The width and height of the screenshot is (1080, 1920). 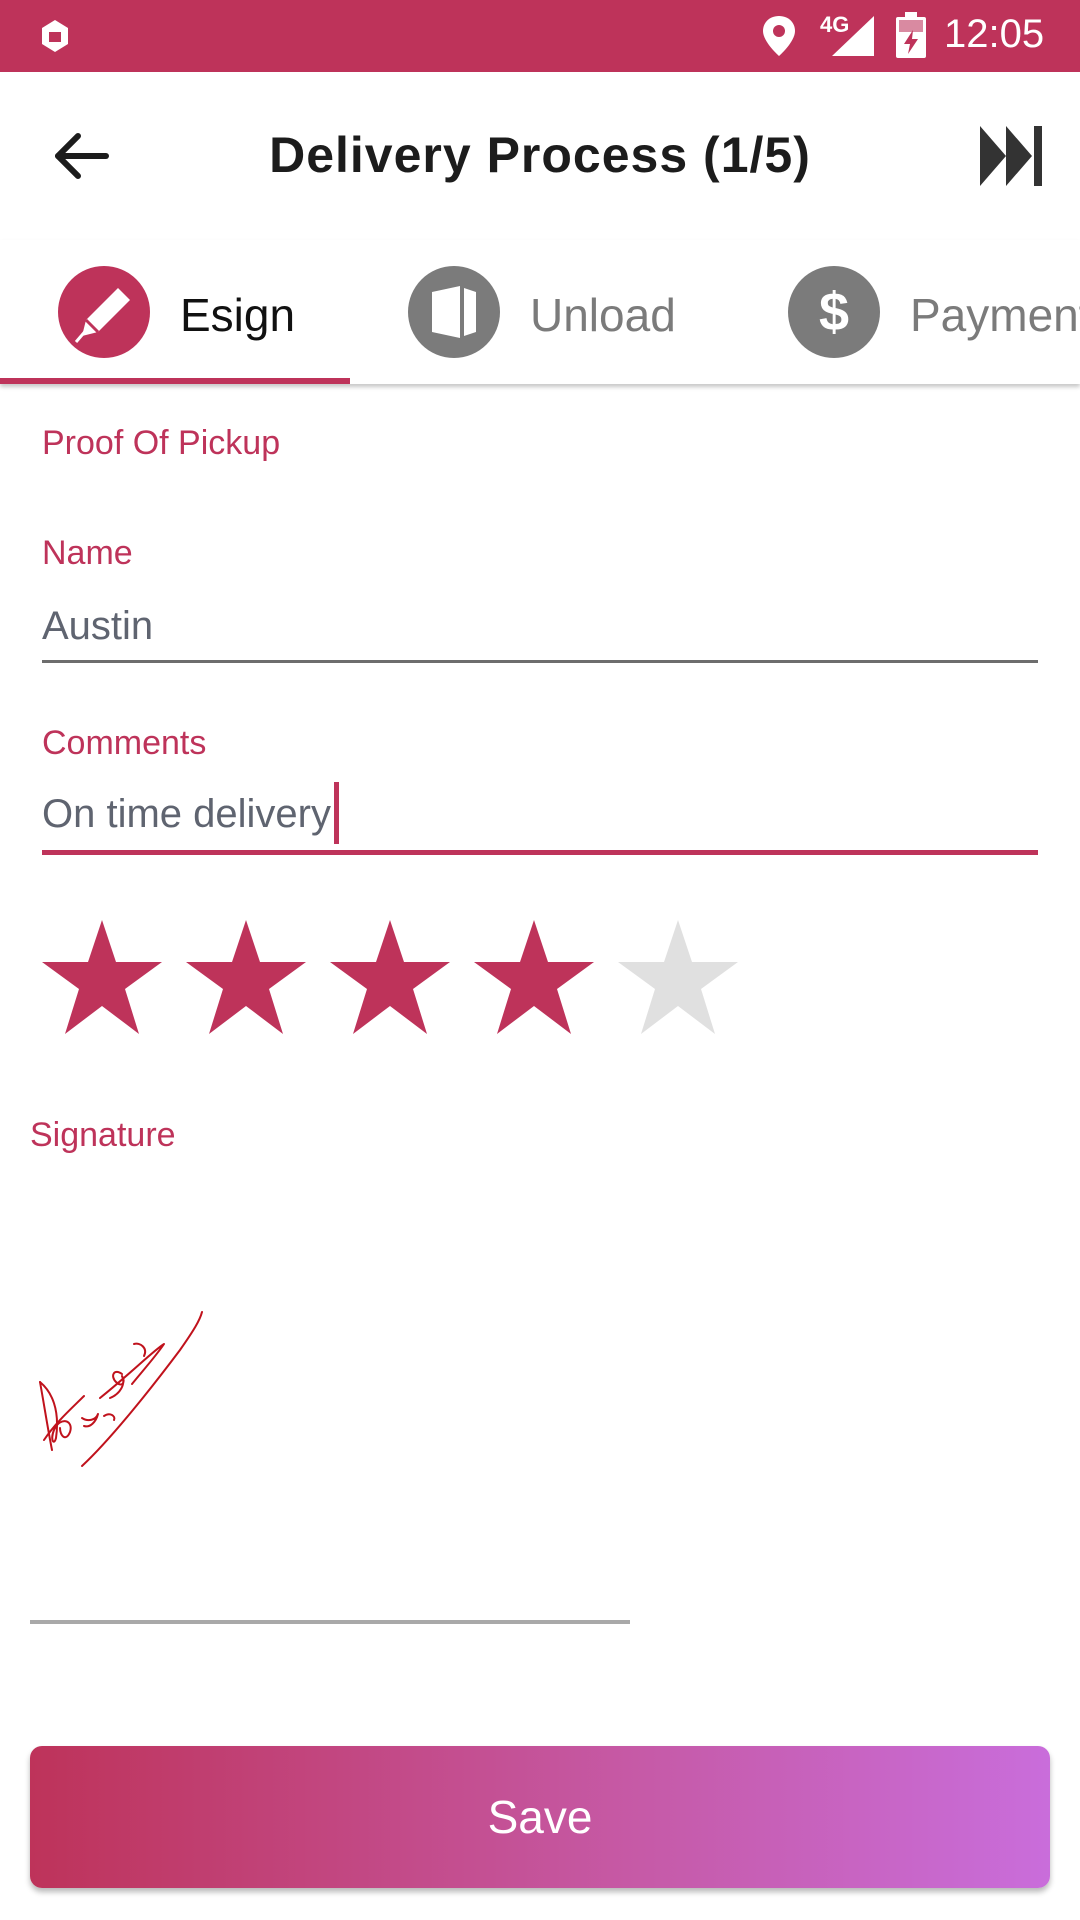 What do you see at coordinates (55, 36) in the screenshot?
I see `app-icon` at bounding box center [55, 36].